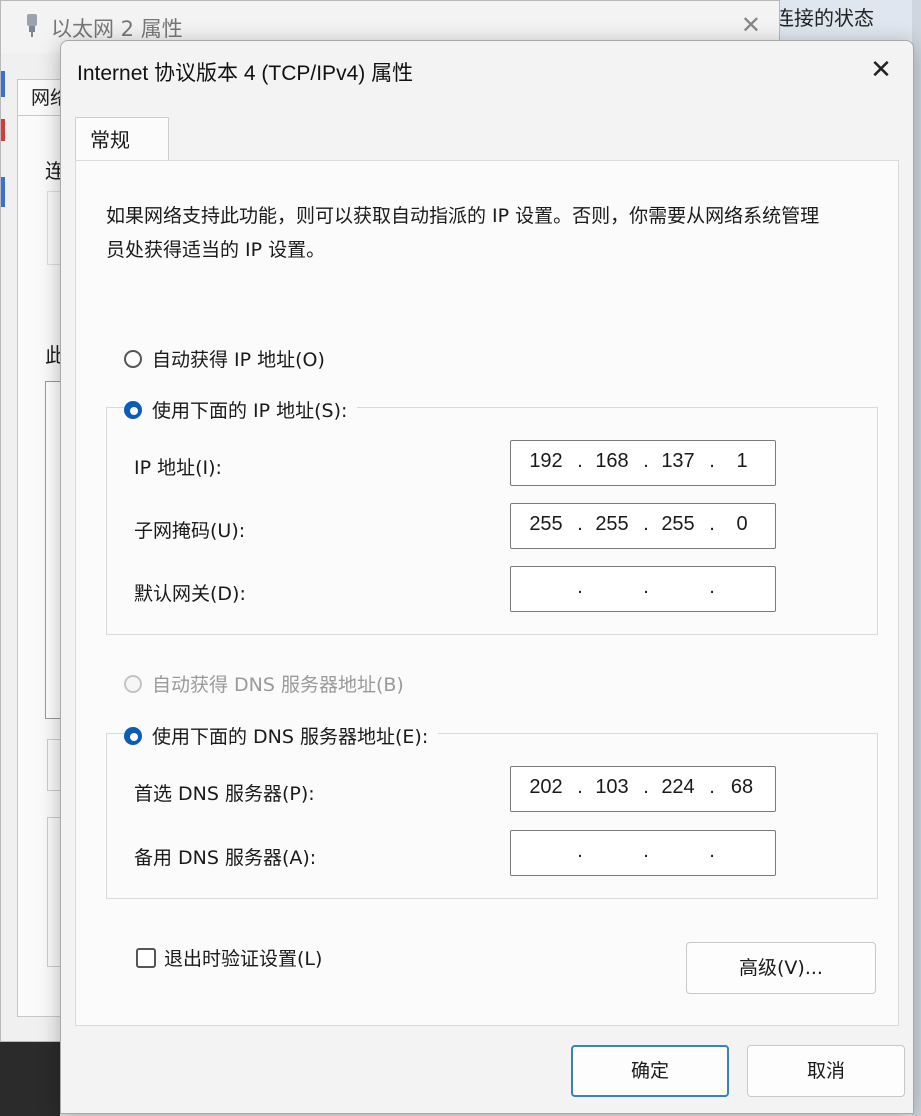  I want to click on alternate-dns-label: 备用 DNS 服务器(A):, so click(225, 858).